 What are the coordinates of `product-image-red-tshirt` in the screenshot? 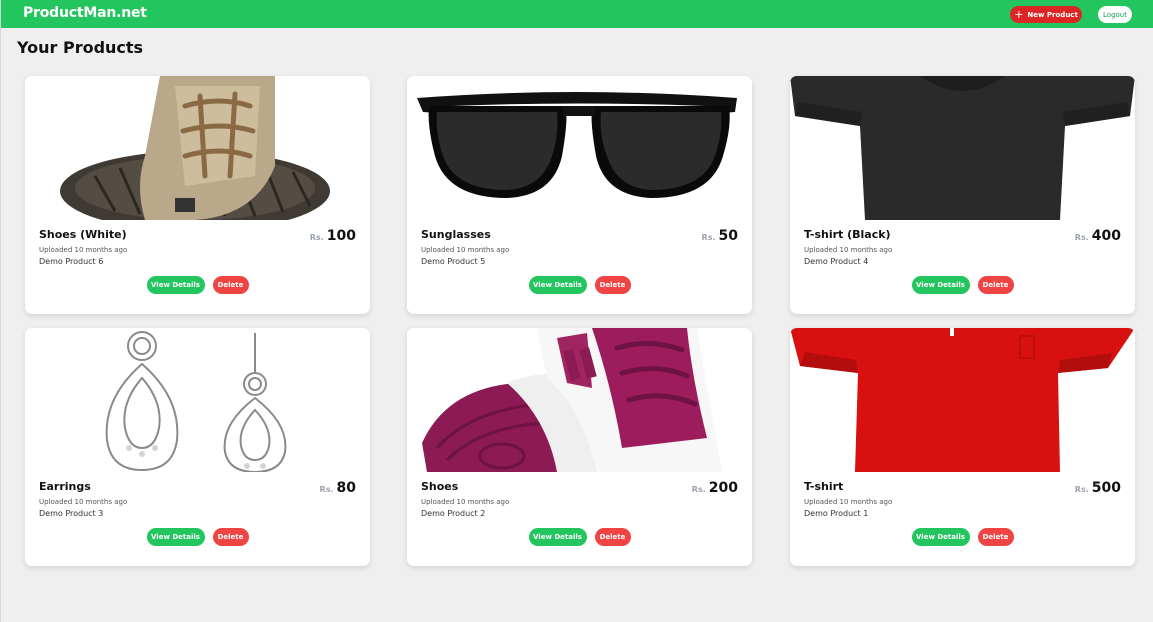 It's located at (962, 400).